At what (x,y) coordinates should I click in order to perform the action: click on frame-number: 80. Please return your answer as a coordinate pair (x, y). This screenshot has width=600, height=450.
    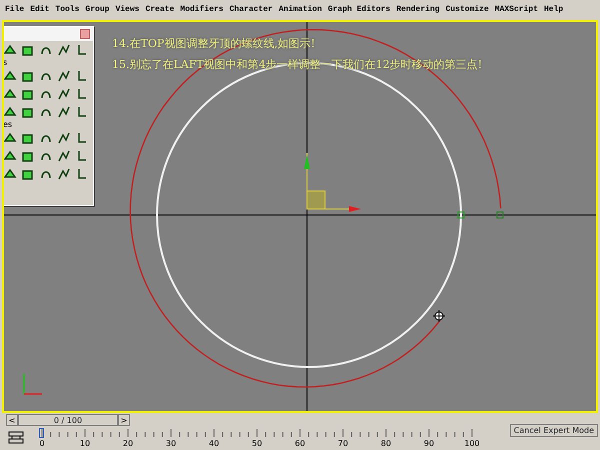
    Looking at the image, I should click on (386, 444).